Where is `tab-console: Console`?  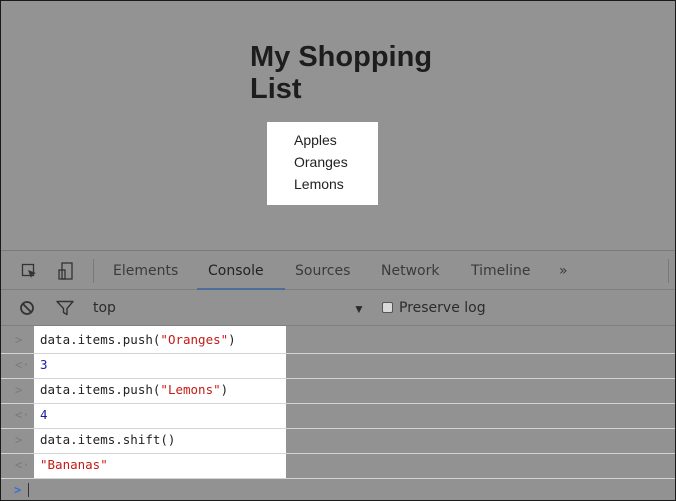
tab-console: Console is located at coordinates (236, 271).